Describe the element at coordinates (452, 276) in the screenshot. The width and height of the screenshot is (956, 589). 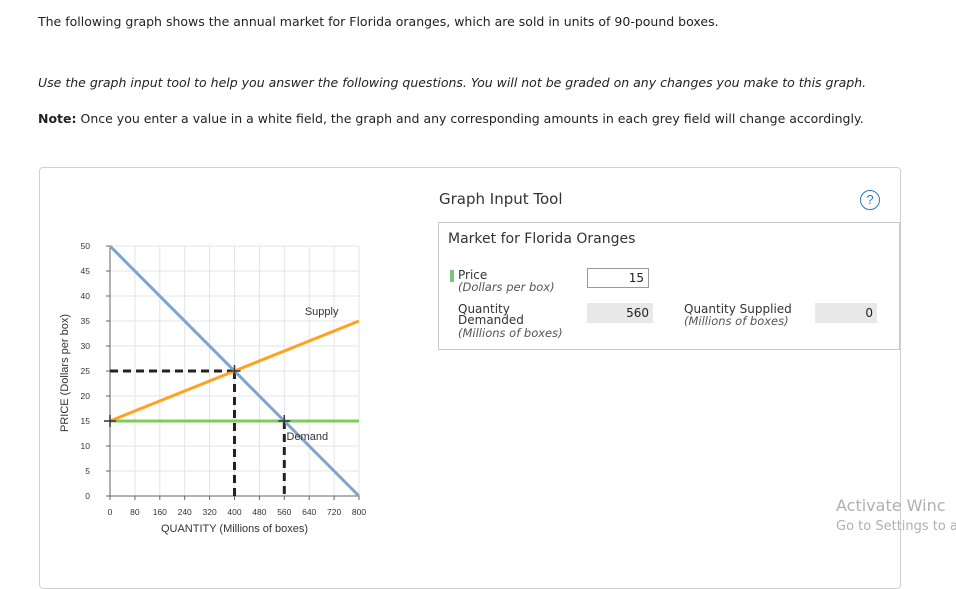
I see `price-swatch-icon` at that location.